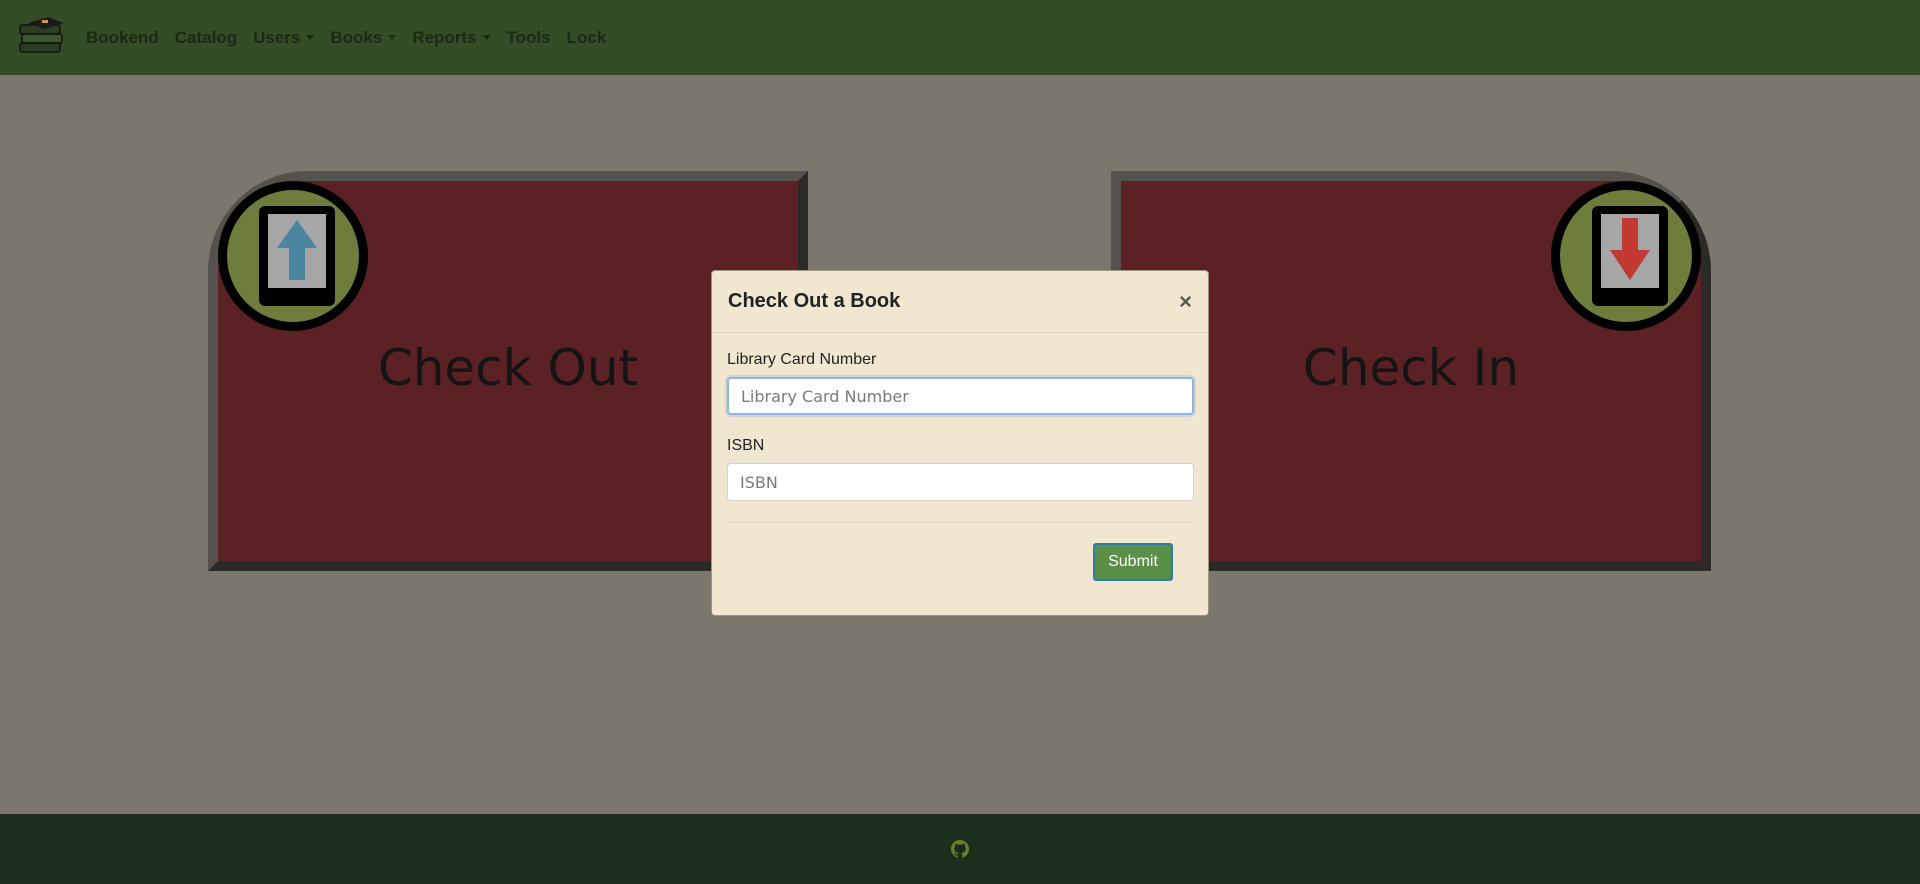 This screenshot has width=1920, height=884. I want to click on close-icon: ×, so click(1185, 301).